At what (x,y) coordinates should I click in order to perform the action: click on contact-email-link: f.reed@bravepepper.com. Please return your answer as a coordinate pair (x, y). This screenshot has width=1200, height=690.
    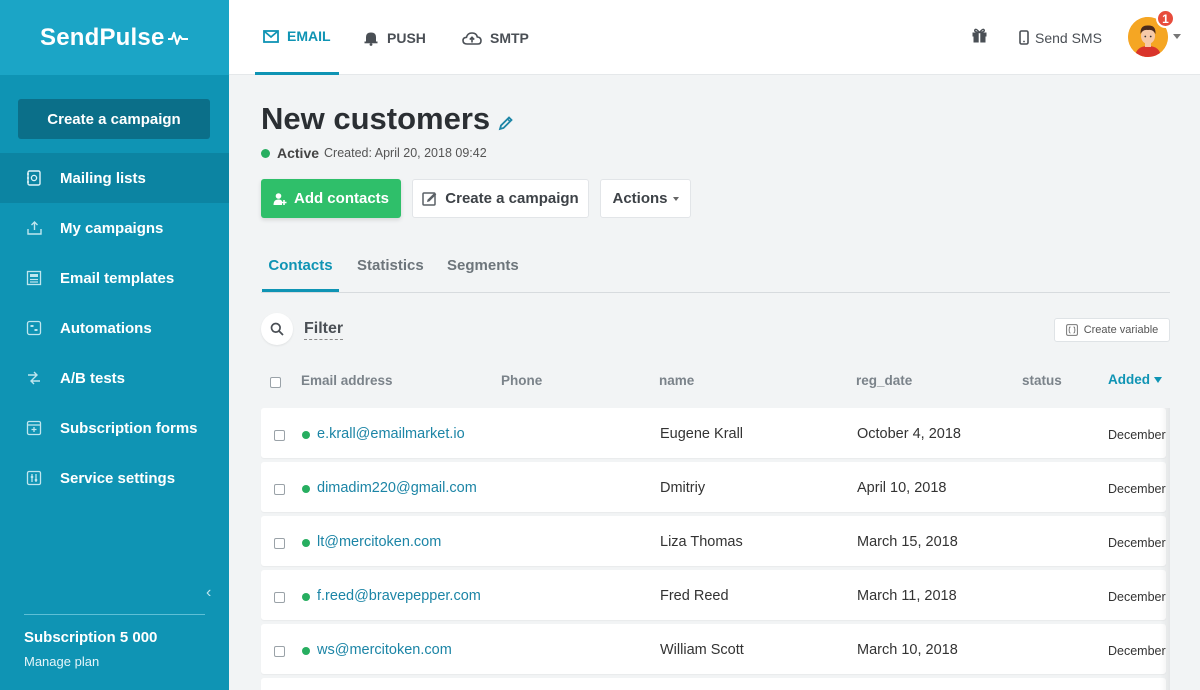
    Looking at the image, I should click on (399, 596).